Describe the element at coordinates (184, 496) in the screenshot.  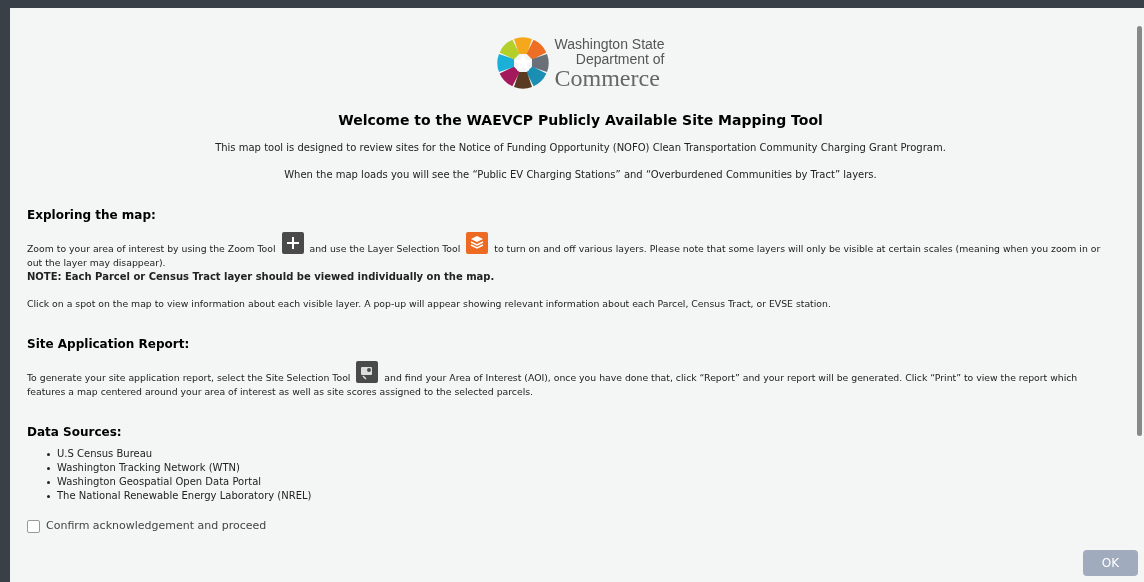
I see `list-item-text: The National Renewable Energy Laboratory (NREL)` at that location.